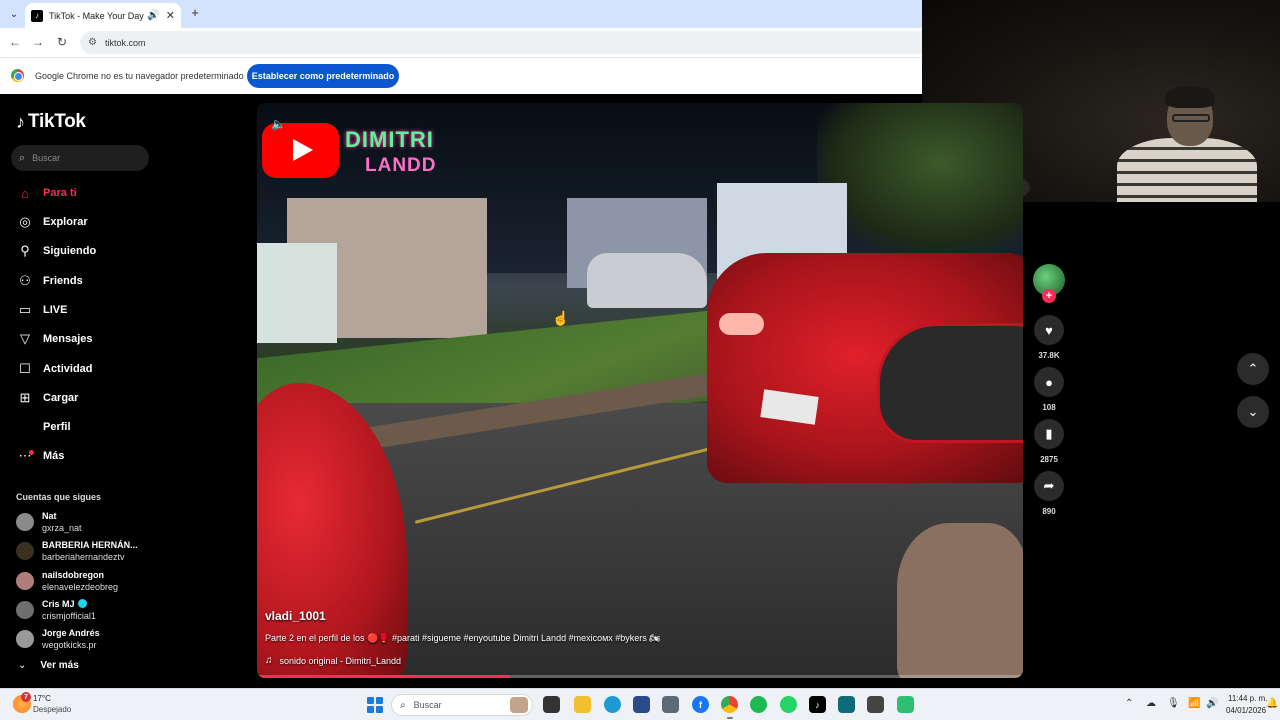  I want to click on next-video-button: ⌄, so click(1253, 412).